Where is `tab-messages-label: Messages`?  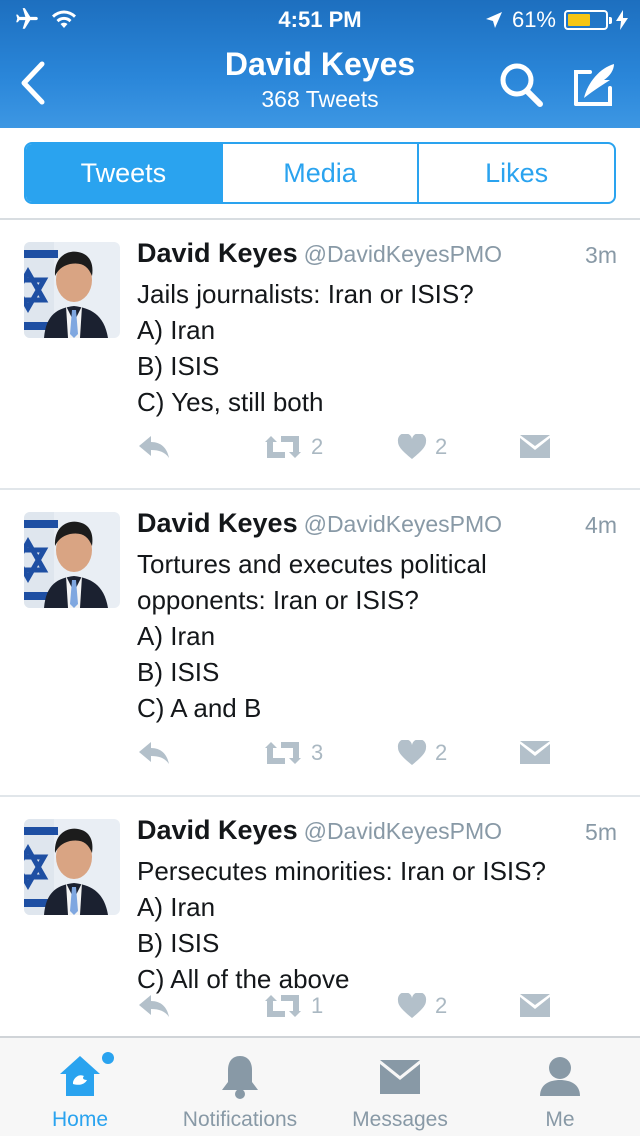 tab-messages-label: Messages is located at coordinates (400, 1119).